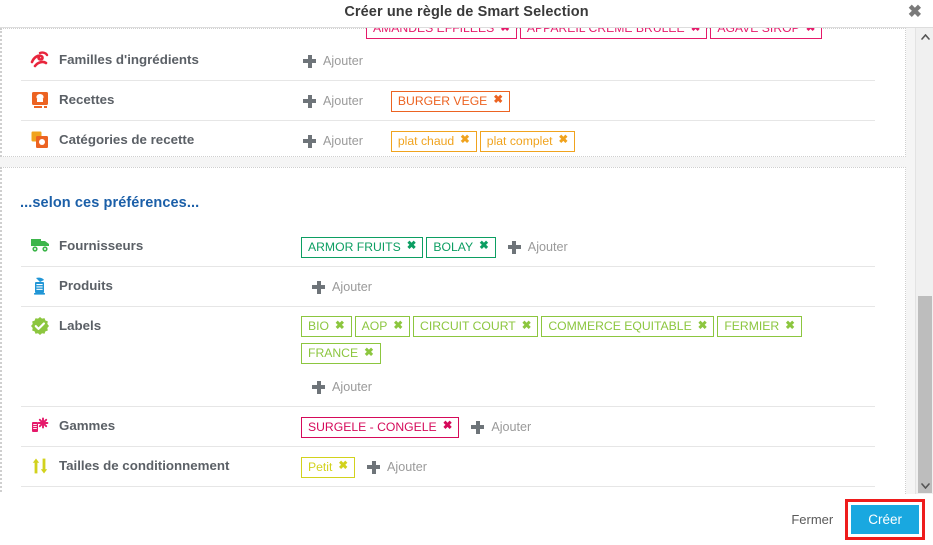  I want to click on modal-title: Créer une règle de Smart Selection, so click(466, 12).